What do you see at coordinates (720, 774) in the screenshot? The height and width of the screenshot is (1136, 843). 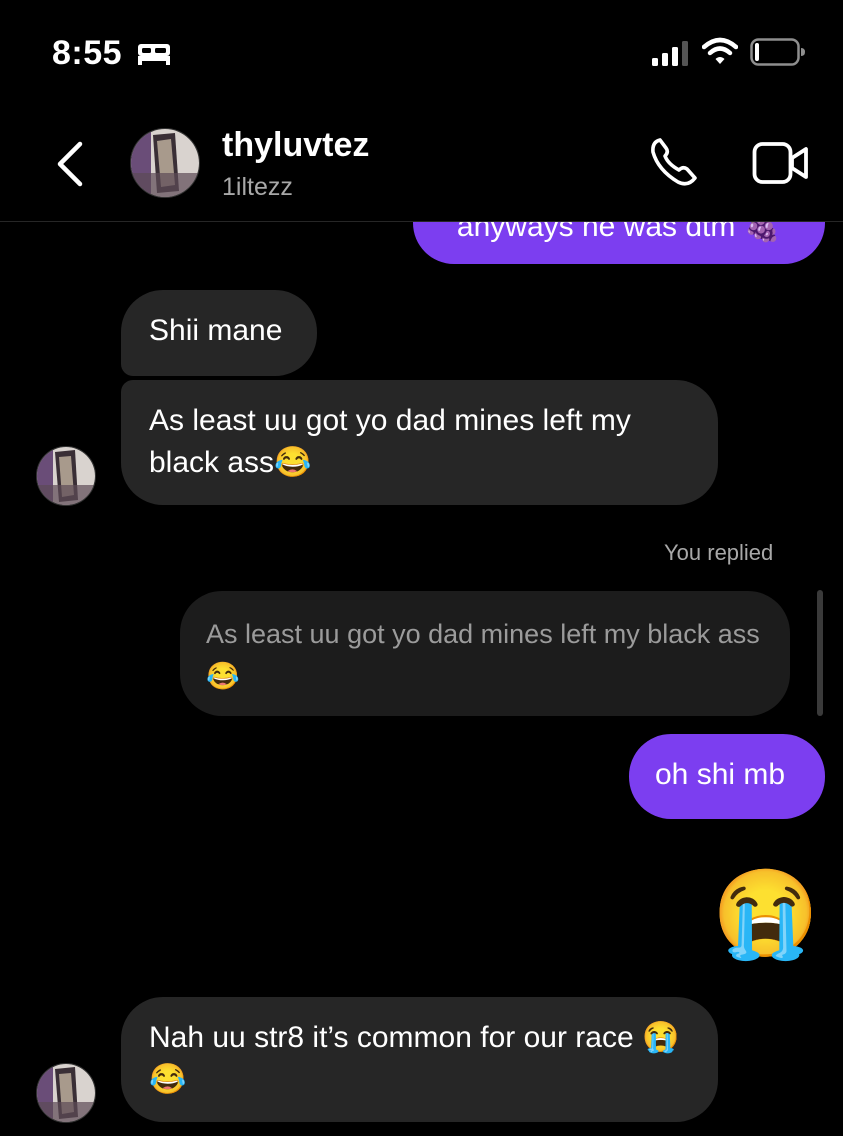 I see `message-text: oh shi mb` at bounding box center [720, 774].